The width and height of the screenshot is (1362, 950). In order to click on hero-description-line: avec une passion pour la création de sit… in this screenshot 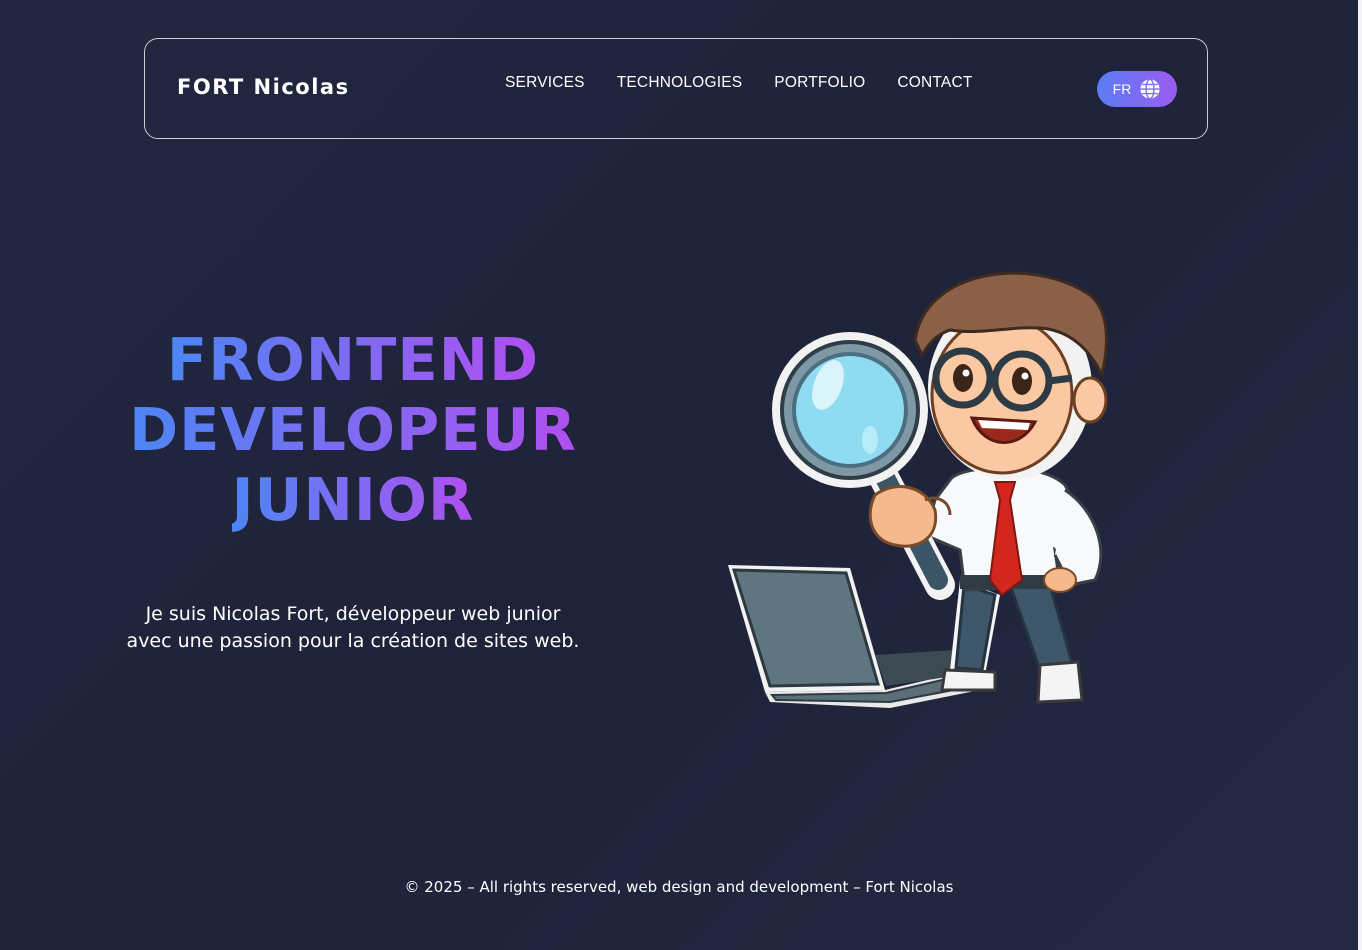, I will do `click(353, 641)`.